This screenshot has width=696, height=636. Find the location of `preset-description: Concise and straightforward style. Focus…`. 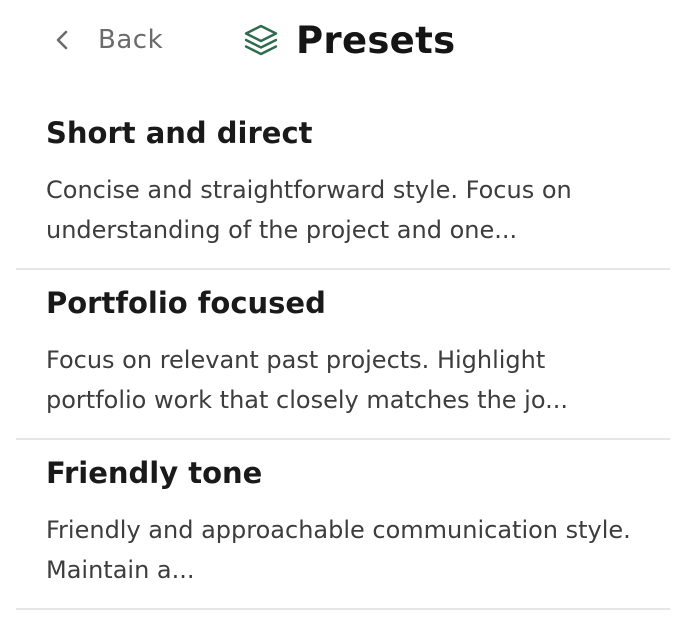

preset-description: Concise and straightforward style. Focus… is located at coordinates (309, 210).